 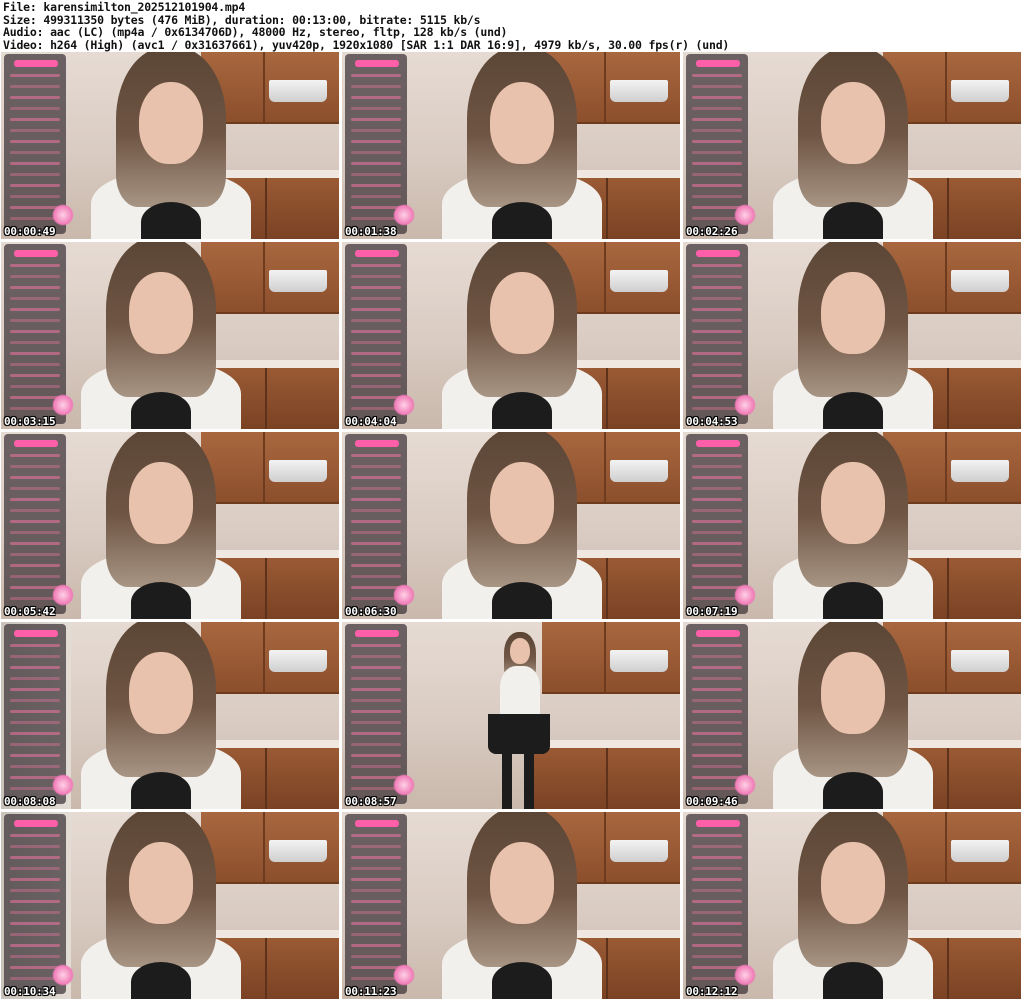 What do you see at coordinates (511, 335) in the screenshot?
I see `video-thumbnail: 00:04:04` at bounding box center [511, 335].